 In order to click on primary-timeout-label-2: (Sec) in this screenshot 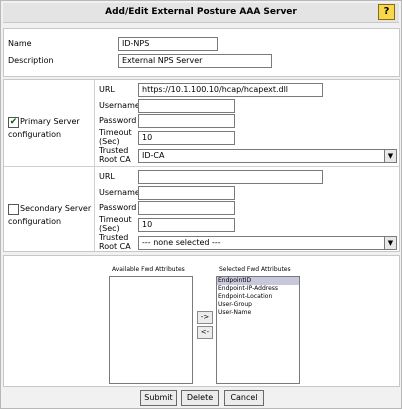, I will do `click(109, 141)`.